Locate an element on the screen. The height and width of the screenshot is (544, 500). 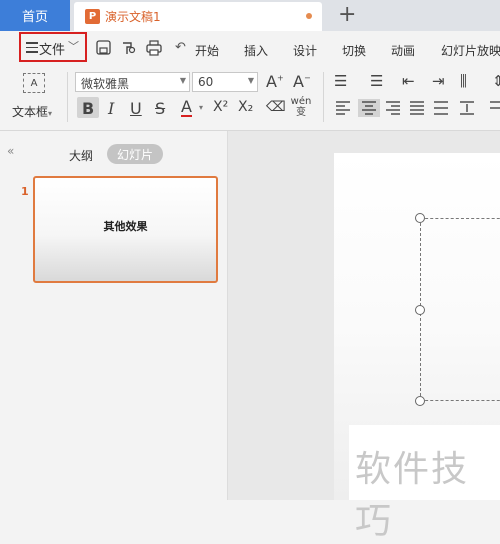
menu-design: 设计 is located at coordinates (305, 50).